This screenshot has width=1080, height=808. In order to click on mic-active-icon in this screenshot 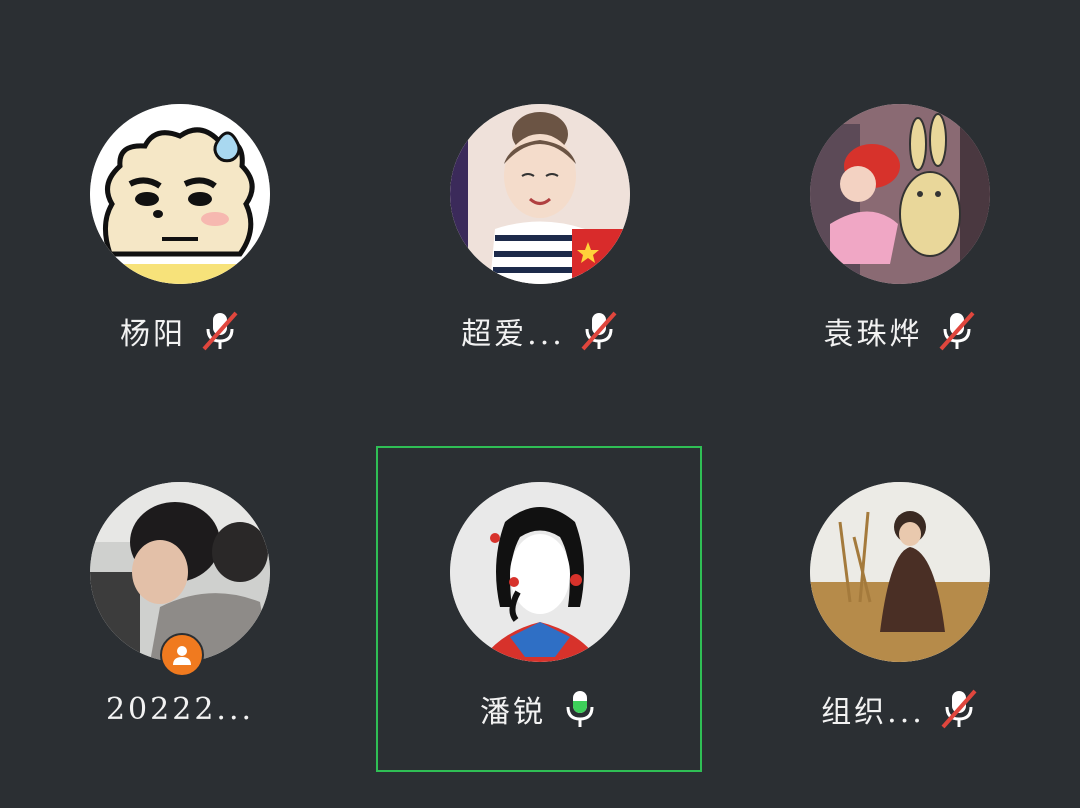, I will do `click(580, 709)`.